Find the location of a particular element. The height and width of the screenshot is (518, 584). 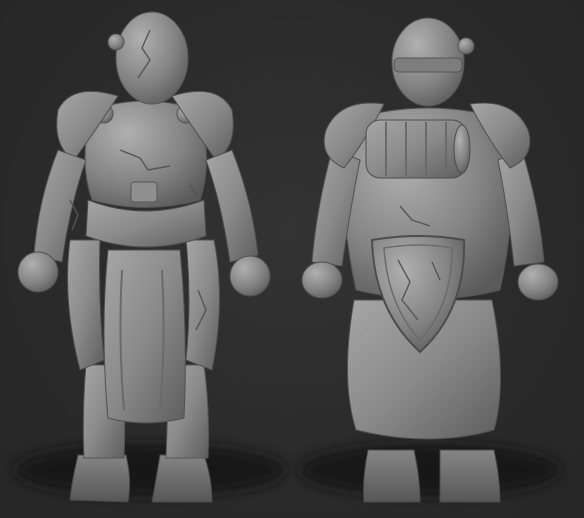

helmet-front is located at coordinates (152, 58).